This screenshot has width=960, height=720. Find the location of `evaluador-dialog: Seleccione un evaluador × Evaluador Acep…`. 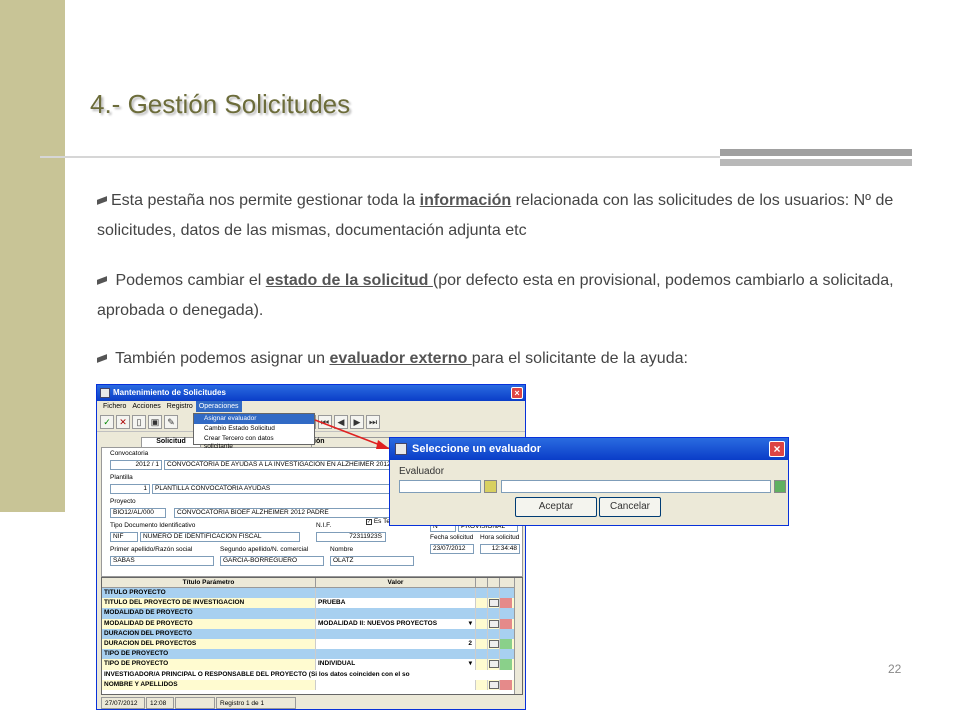

evaluador-dialog: Seleccione un evaluador × Evaluador Acep… is located at coordinates (589, 481).